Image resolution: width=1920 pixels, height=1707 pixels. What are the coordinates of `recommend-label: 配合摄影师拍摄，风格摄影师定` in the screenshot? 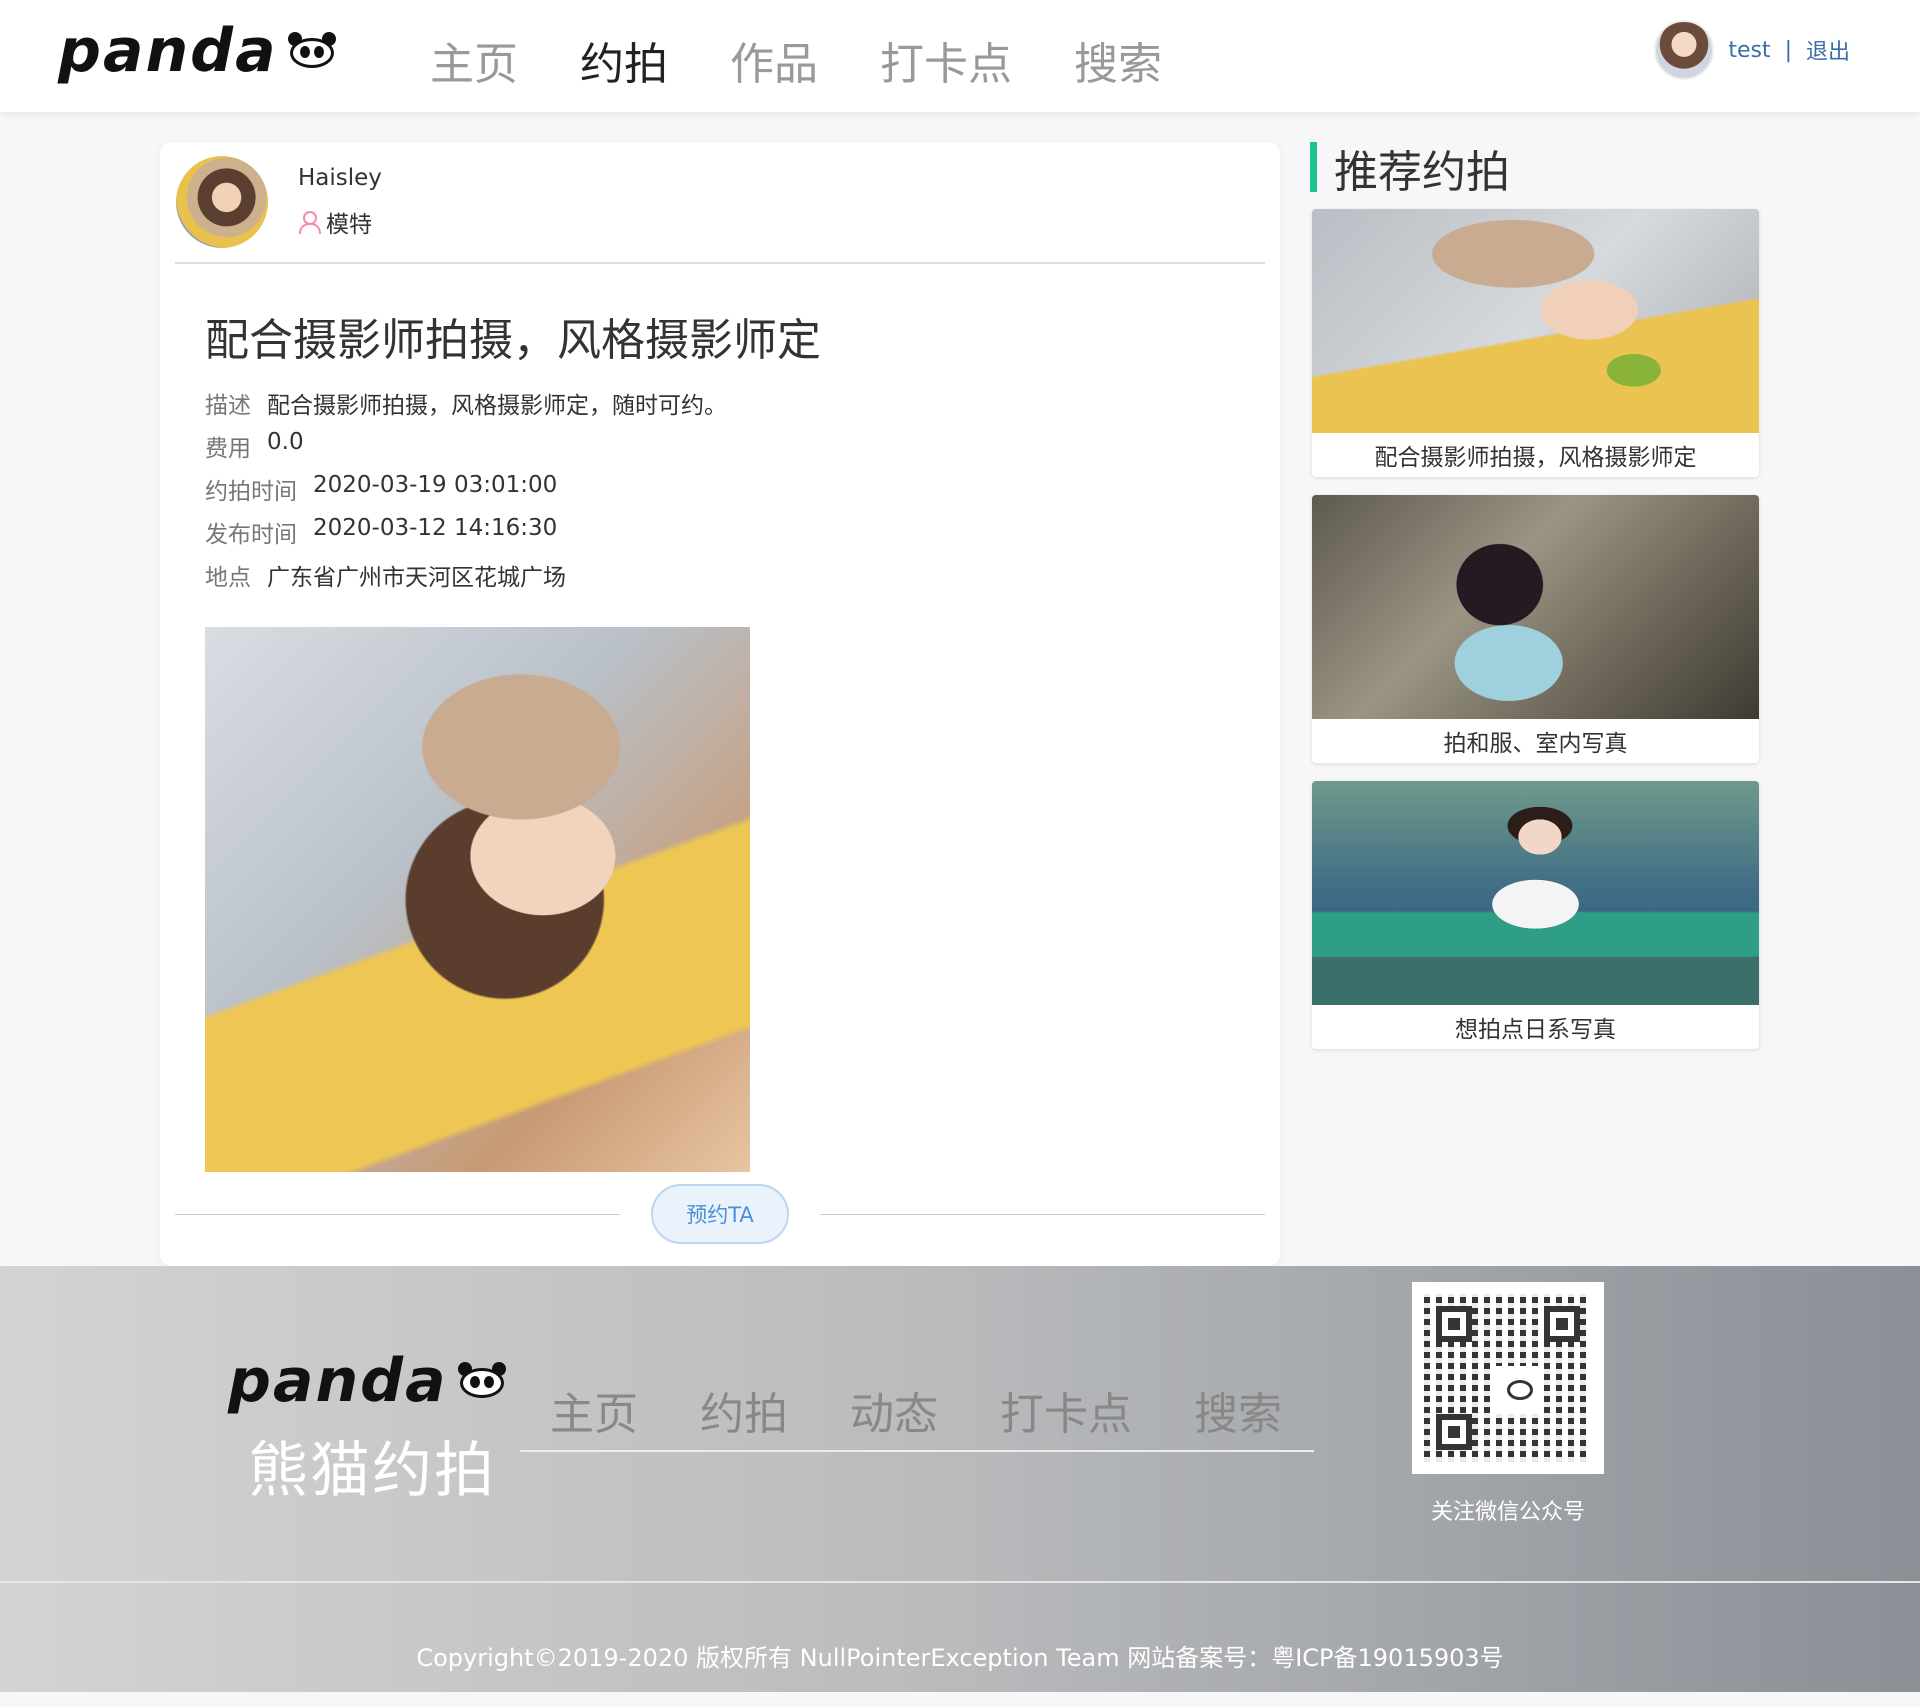 It's located at (1535, 455).